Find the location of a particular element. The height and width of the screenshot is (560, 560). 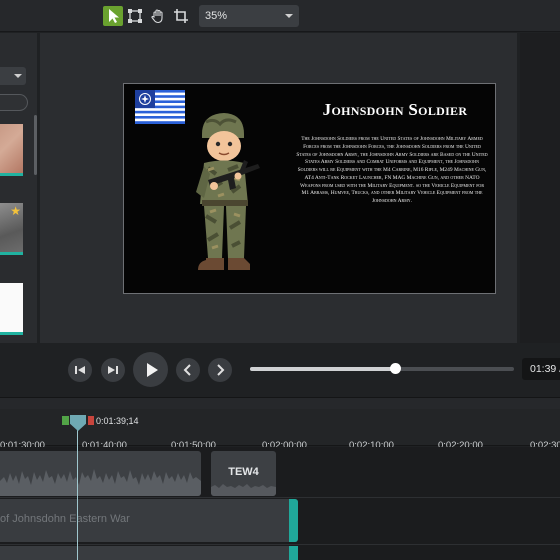

chevron-right-icon is located at coordinates (221, 370).